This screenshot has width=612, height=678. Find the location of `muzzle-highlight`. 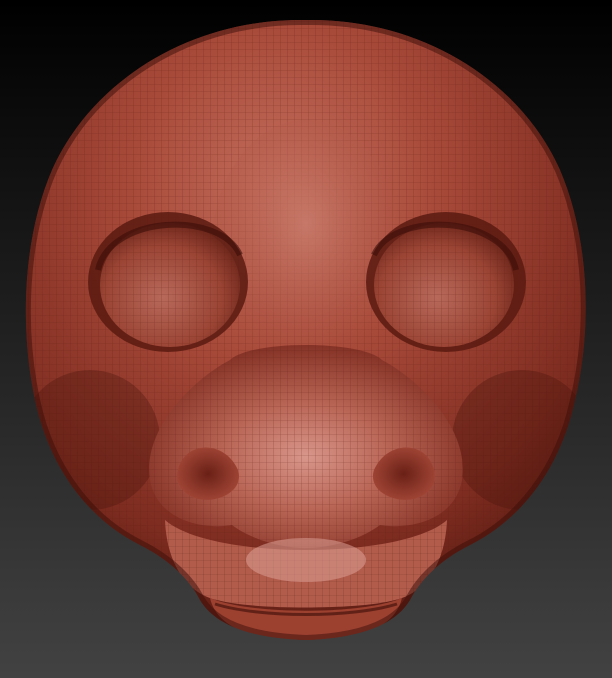

muzzle-highlight is located at coordinates (306, 560).